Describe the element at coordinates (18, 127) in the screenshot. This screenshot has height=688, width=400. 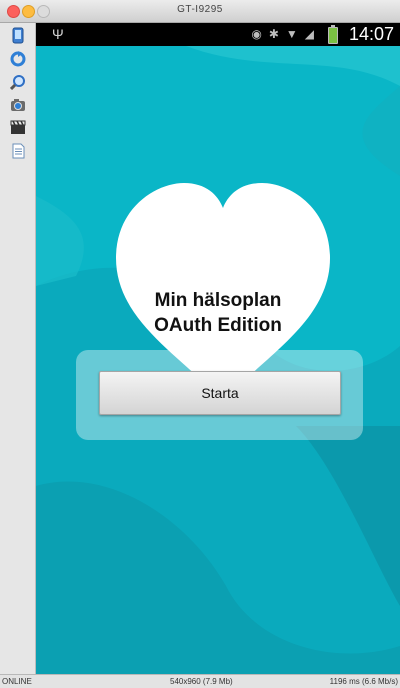
I see `clapper-icon` at that location.